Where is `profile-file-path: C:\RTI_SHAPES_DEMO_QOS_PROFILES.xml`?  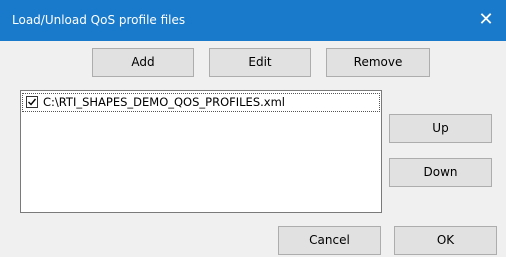 profile-file-path: C:\RTI_SHAPES_DEMO_QOS_PROFILES.xml is located at coordinates (164, 102).